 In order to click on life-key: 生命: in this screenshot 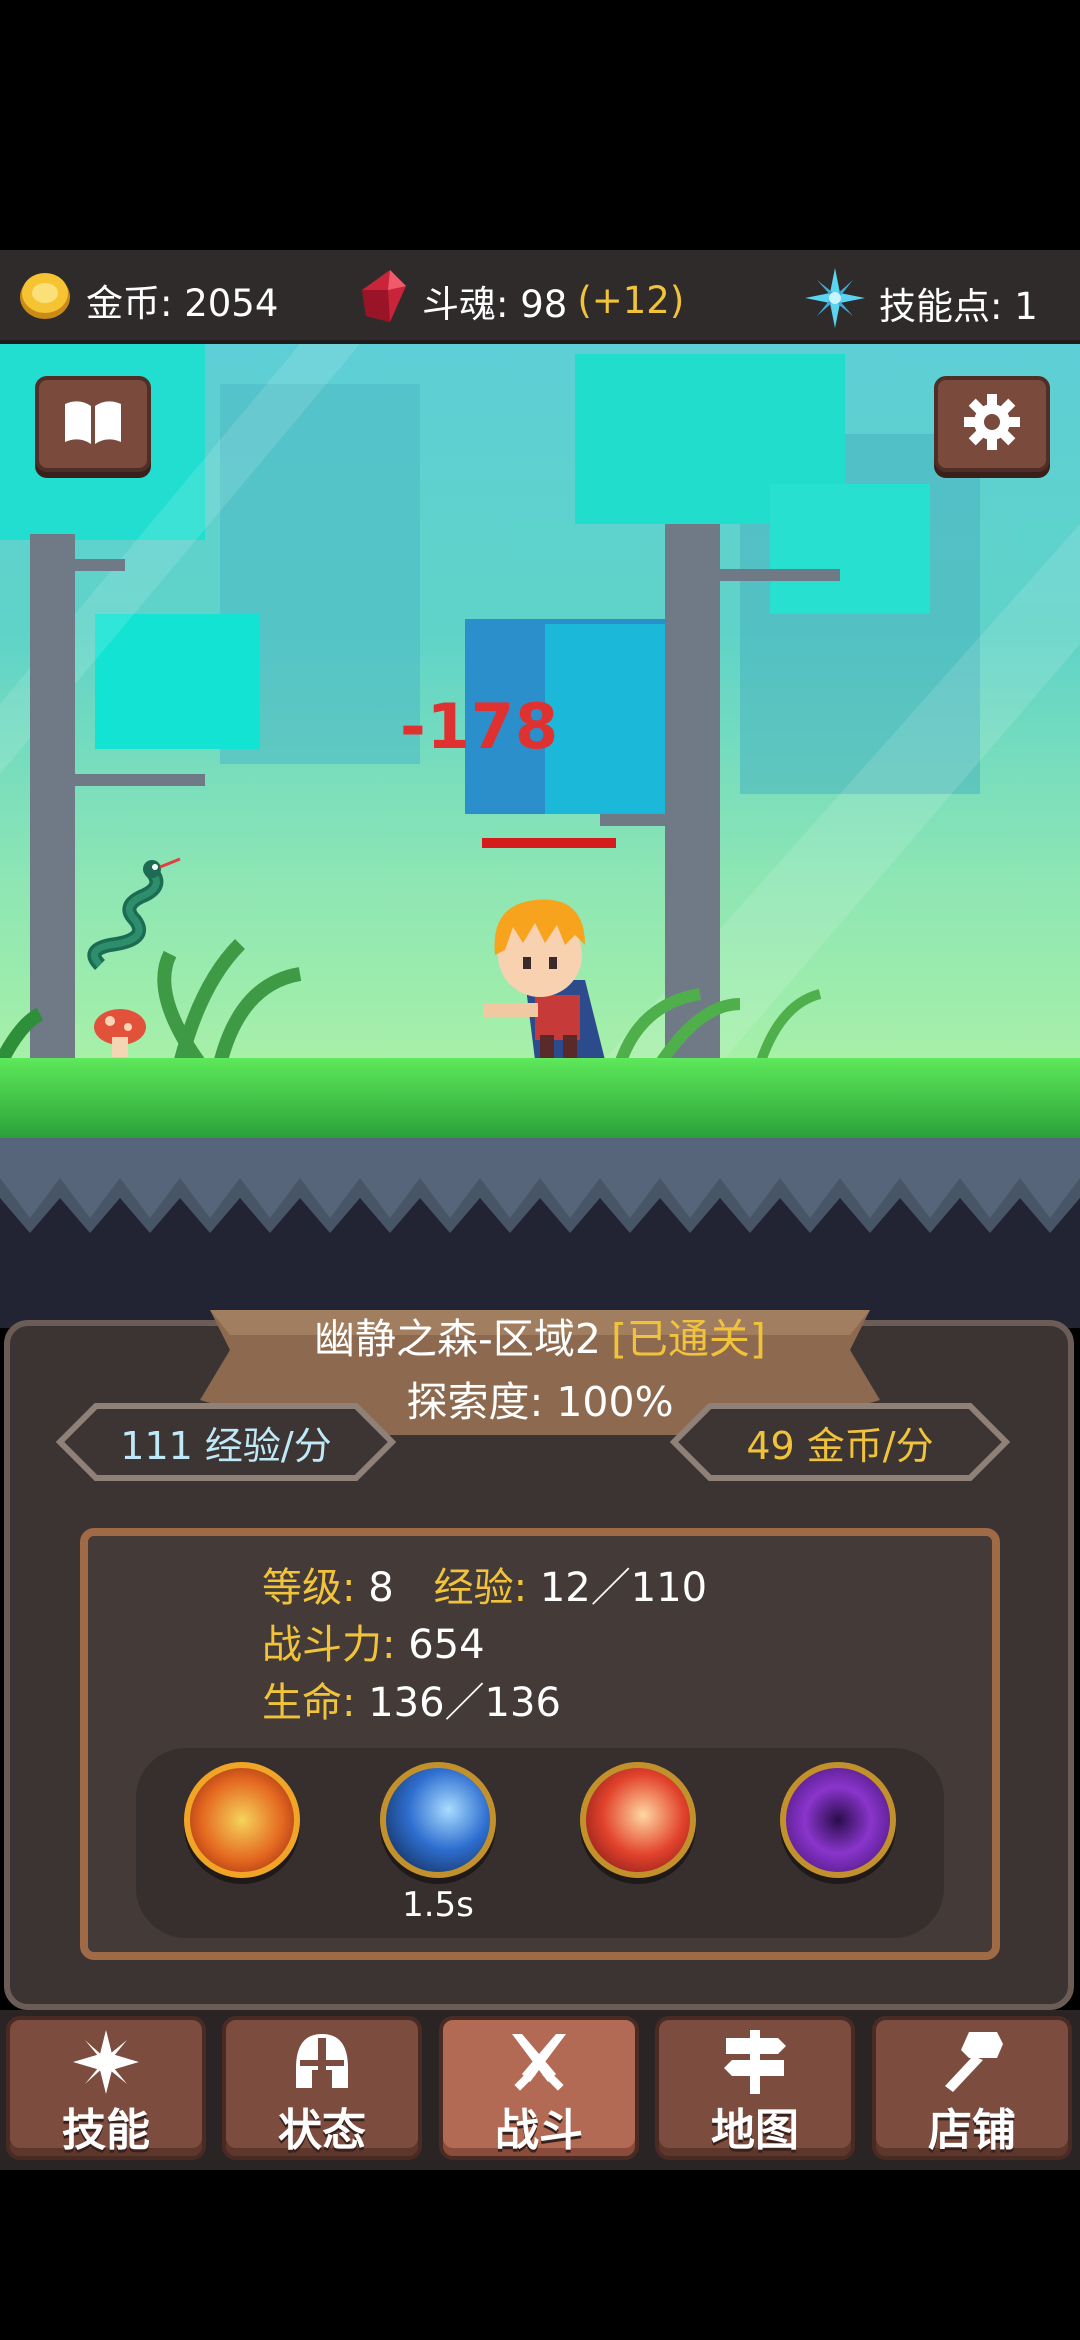, I will do `click(309, 1703)`.